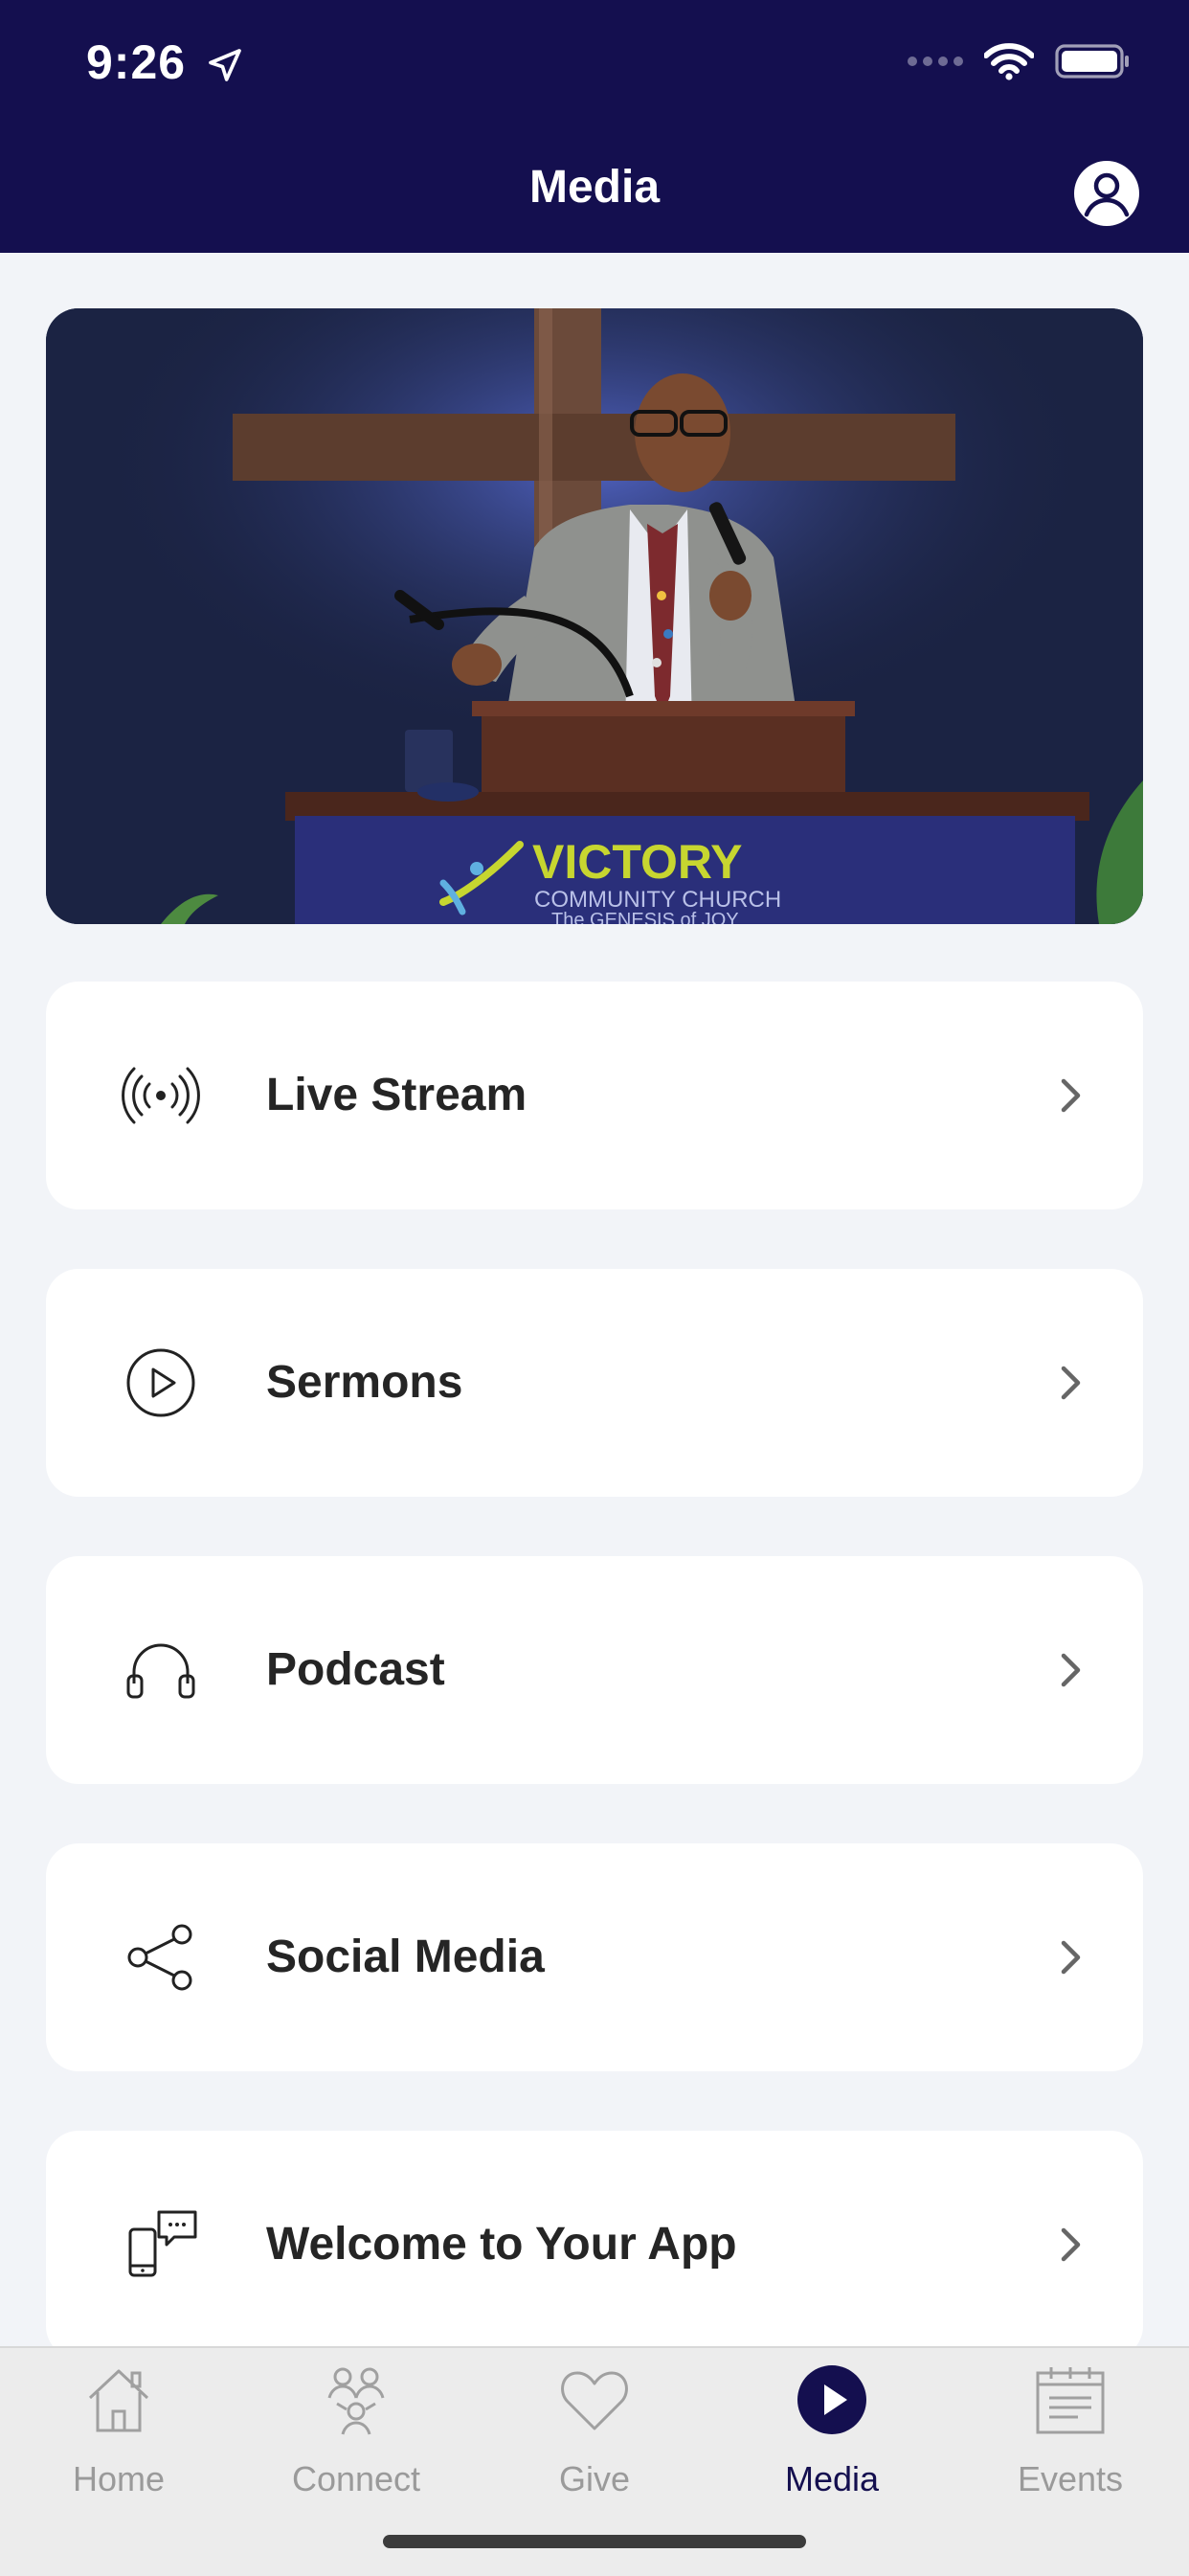 This screenshot has width=1189, height=2576. I want to click on status-indicators, so click(1020, 61).